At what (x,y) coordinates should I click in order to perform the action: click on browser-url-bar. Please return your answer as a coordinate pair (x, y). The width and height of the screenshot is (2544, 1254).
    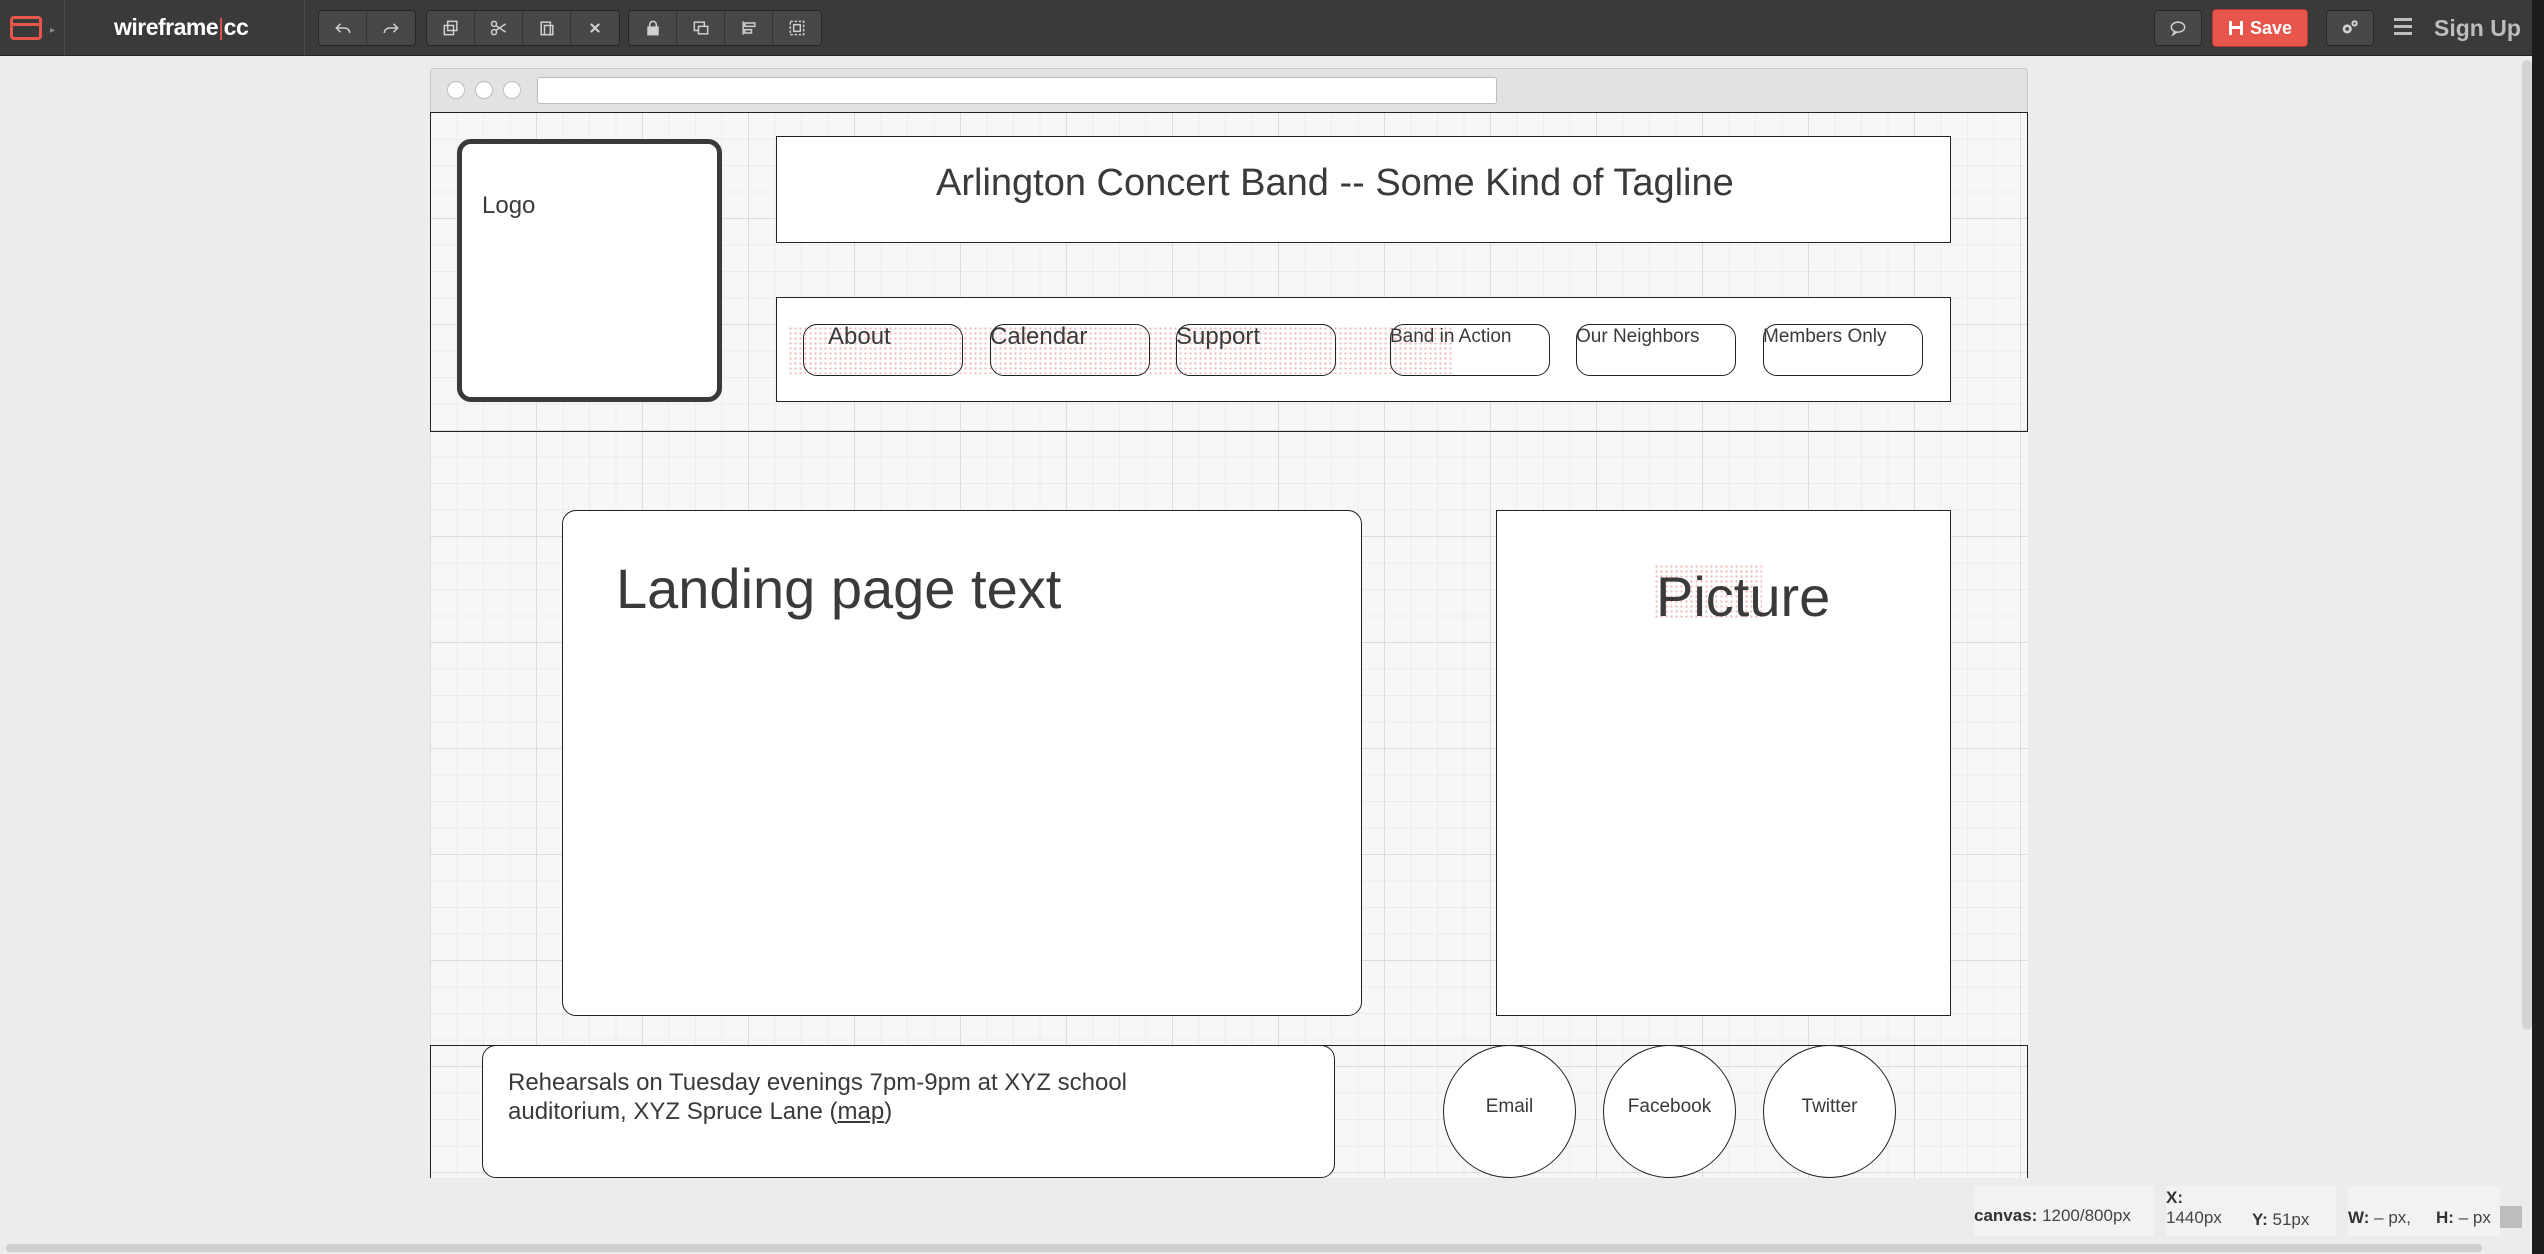
    Looking at the image, I should click on (1017, 90).